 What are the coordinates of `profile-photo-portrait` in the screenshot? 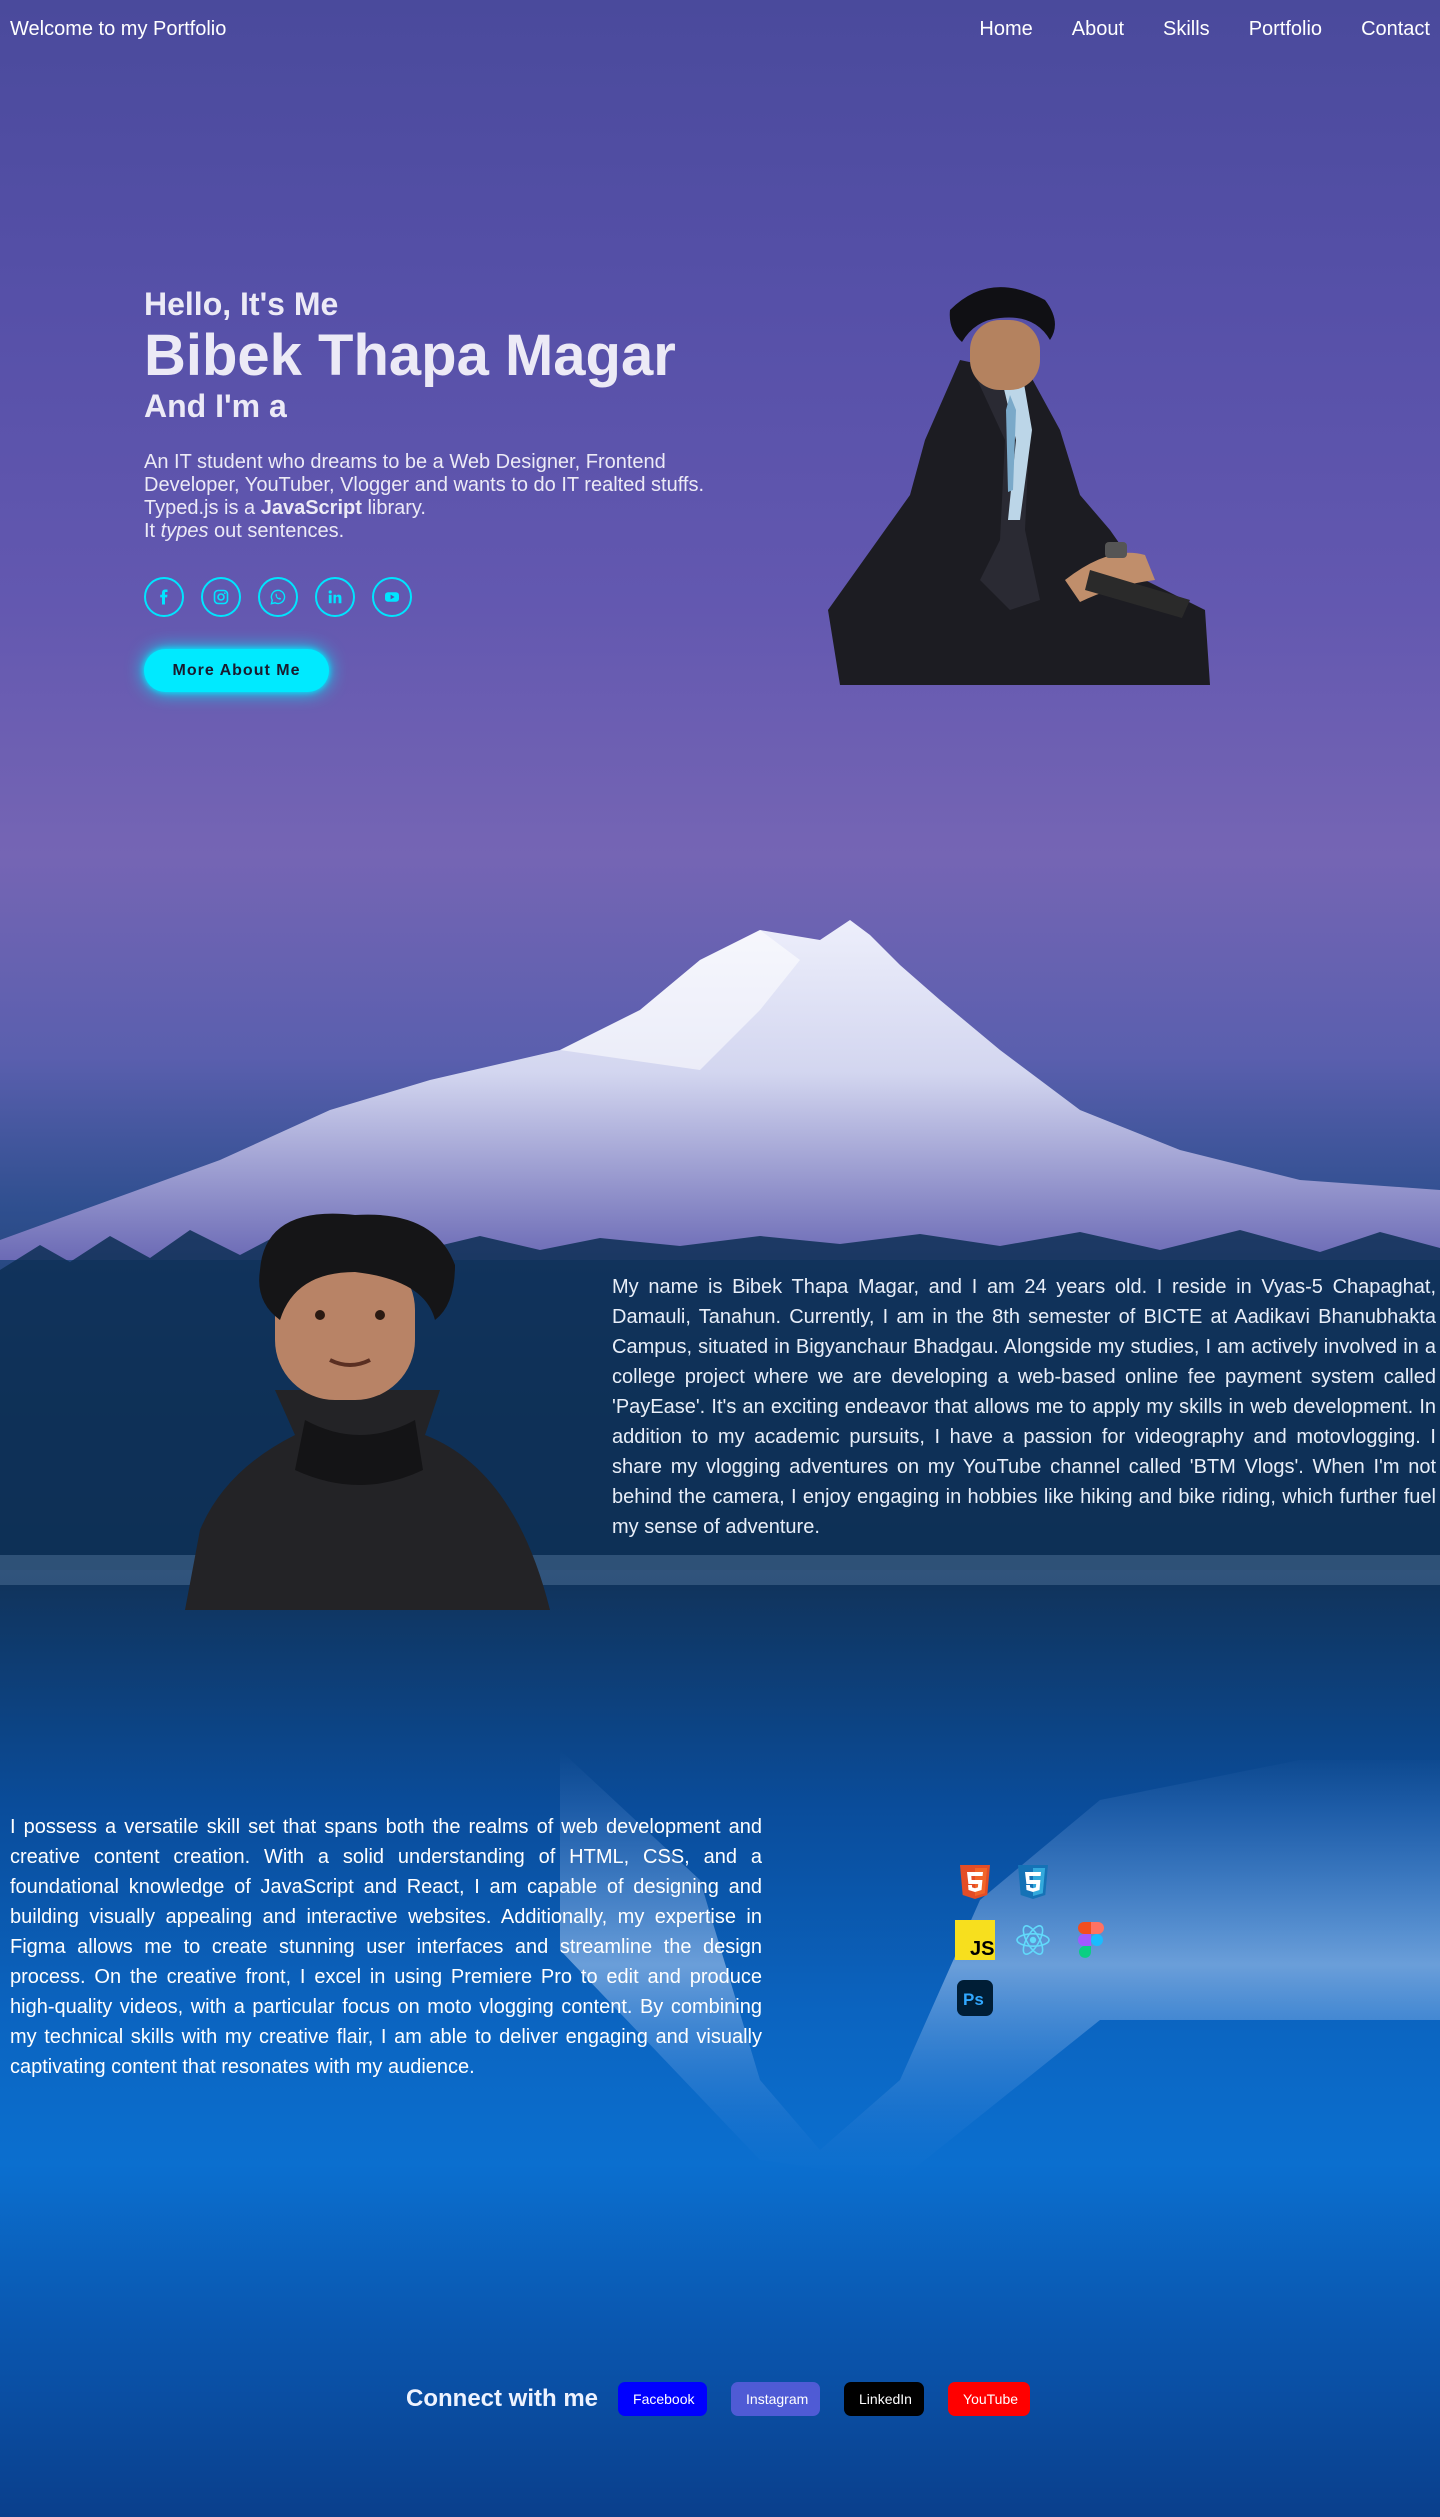 It's located at (367, 1411).